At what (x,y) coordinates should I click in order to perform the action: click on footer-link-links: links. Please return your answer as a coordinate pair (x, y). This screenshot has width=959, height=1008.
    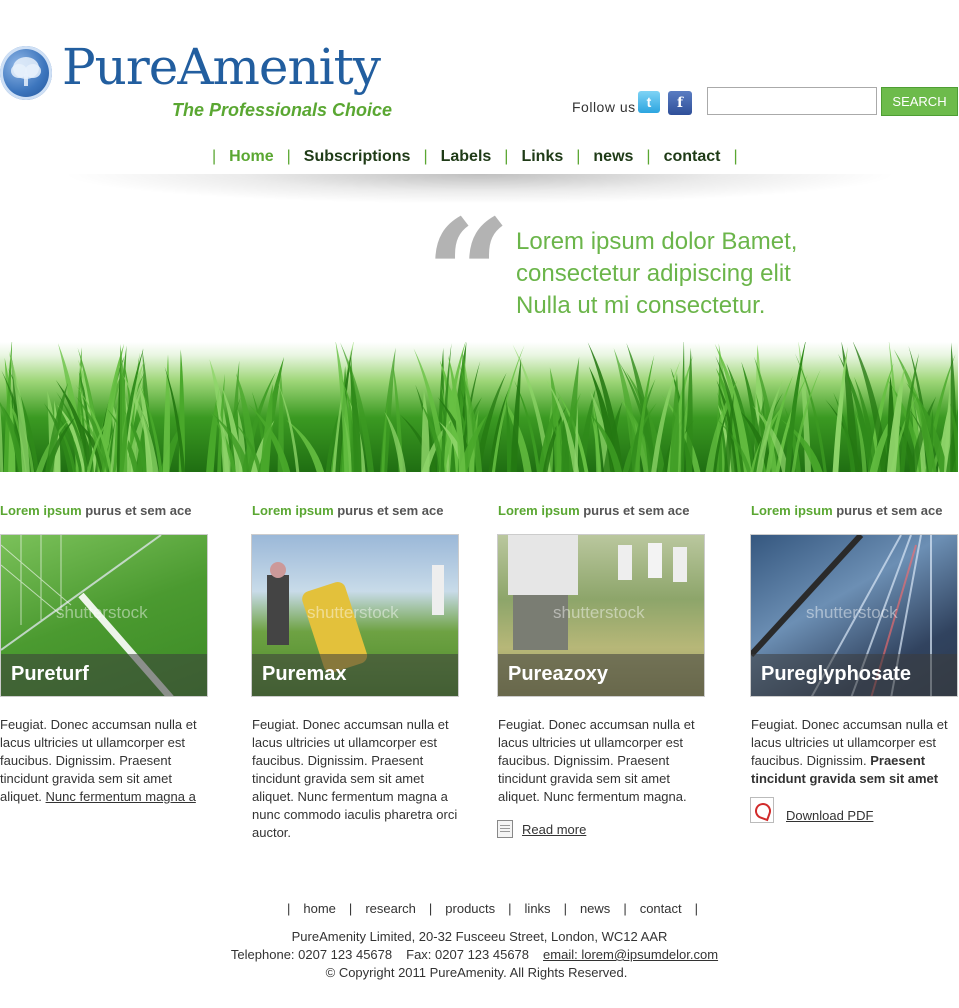
    Looking at the image, I should click on (538, 908).